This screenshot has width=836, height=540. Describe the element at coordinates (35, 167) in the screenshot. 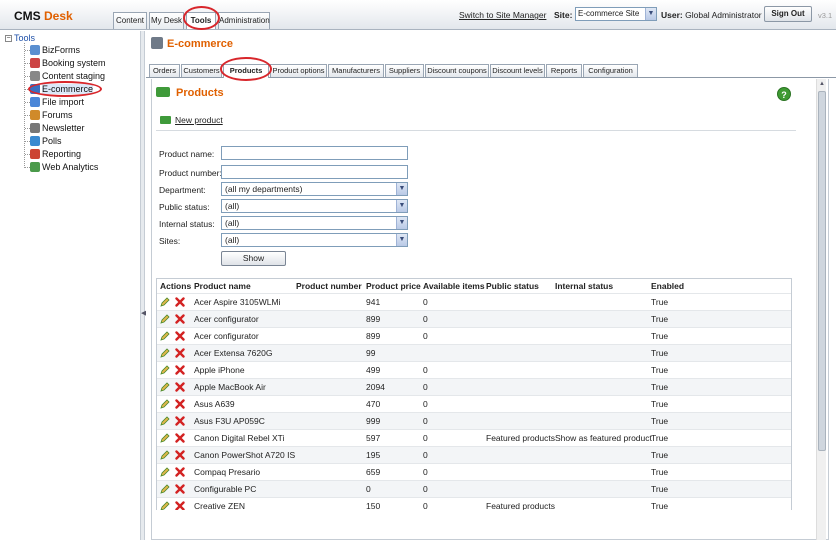

I see `analytics-icon` at that location.